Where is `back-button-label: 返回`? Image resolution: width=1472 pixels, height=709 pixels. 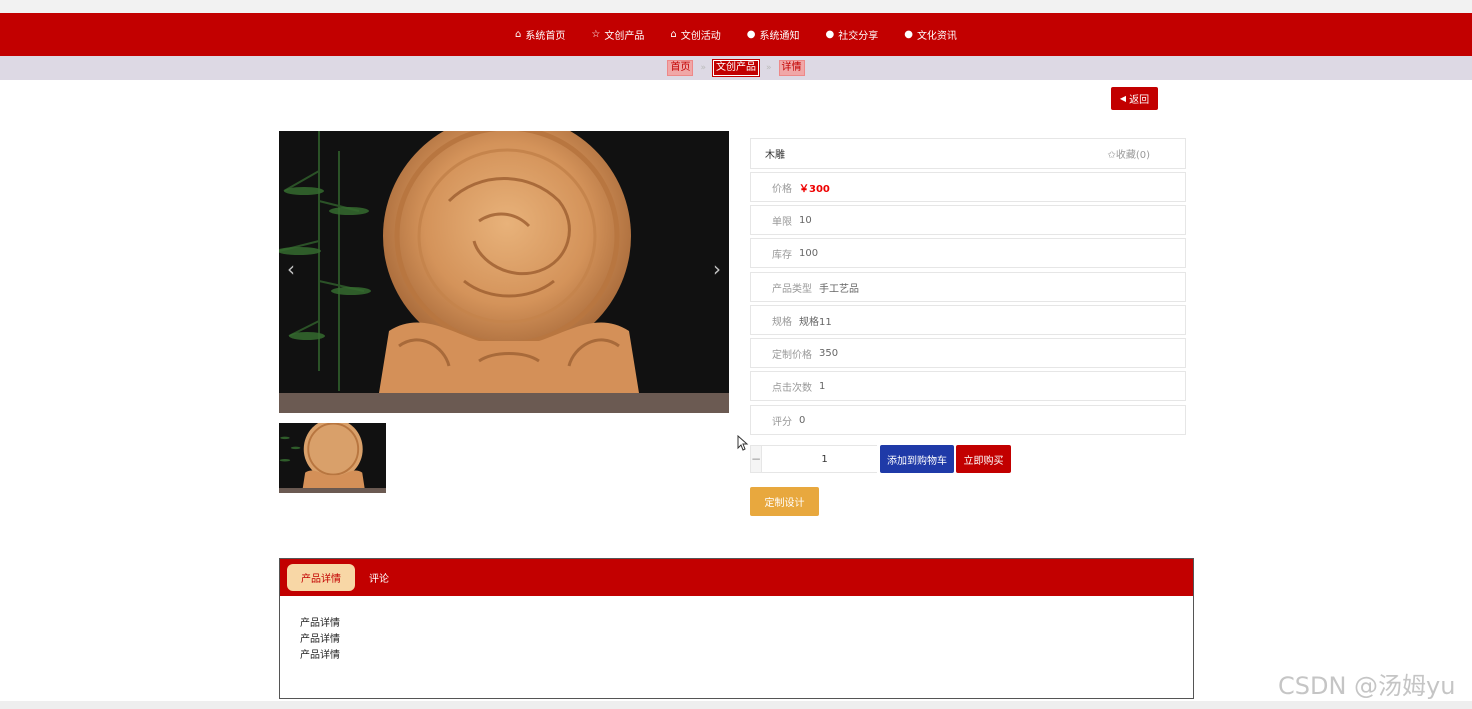 back-button-label: 返回 is located at coordinates (1139, 100).